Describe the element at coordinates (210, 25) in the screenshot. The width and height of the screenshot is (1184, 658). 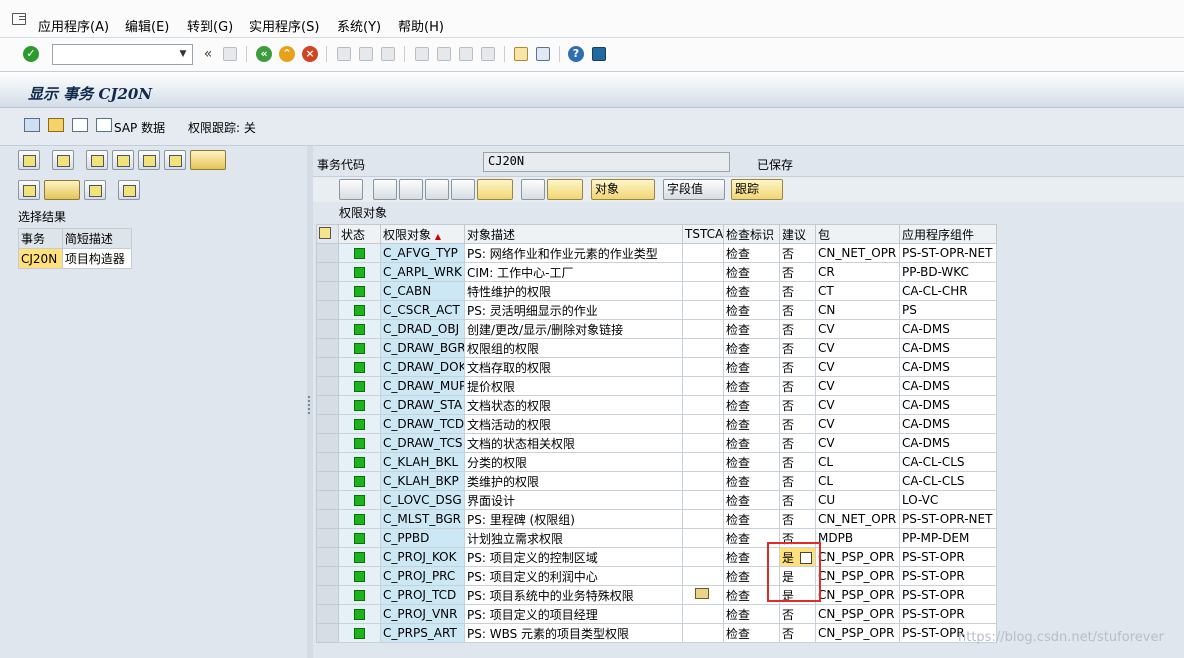
I see `menu-goto: 转到(G)` at that location.